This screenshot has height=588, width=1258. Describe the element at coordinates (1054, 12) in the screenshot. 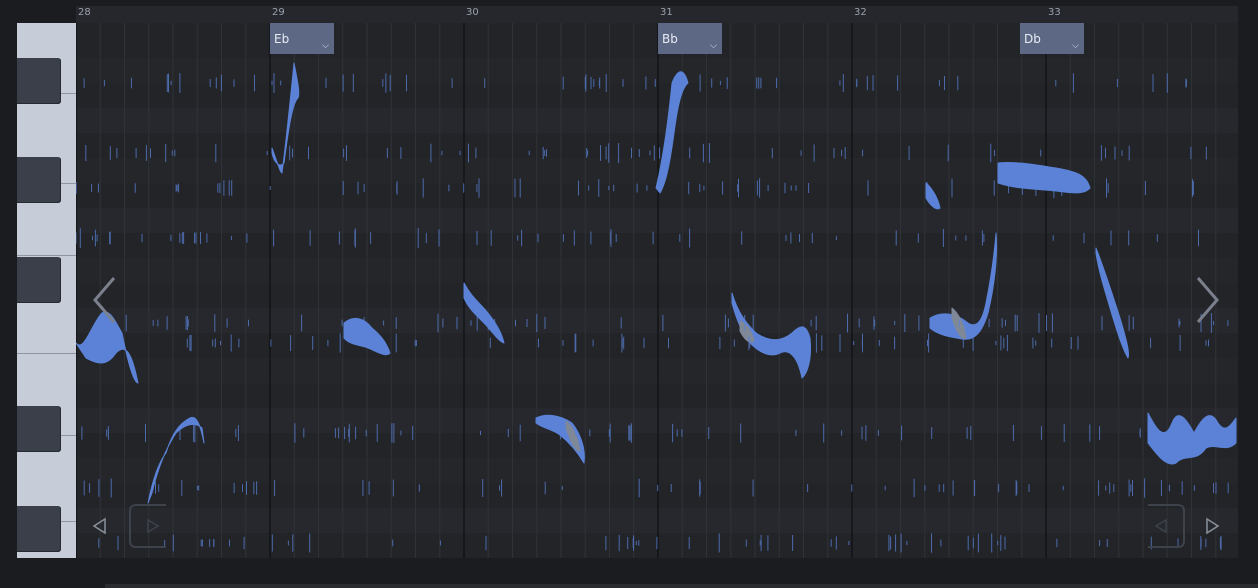

I see `bar-number-33: 33` at that location.